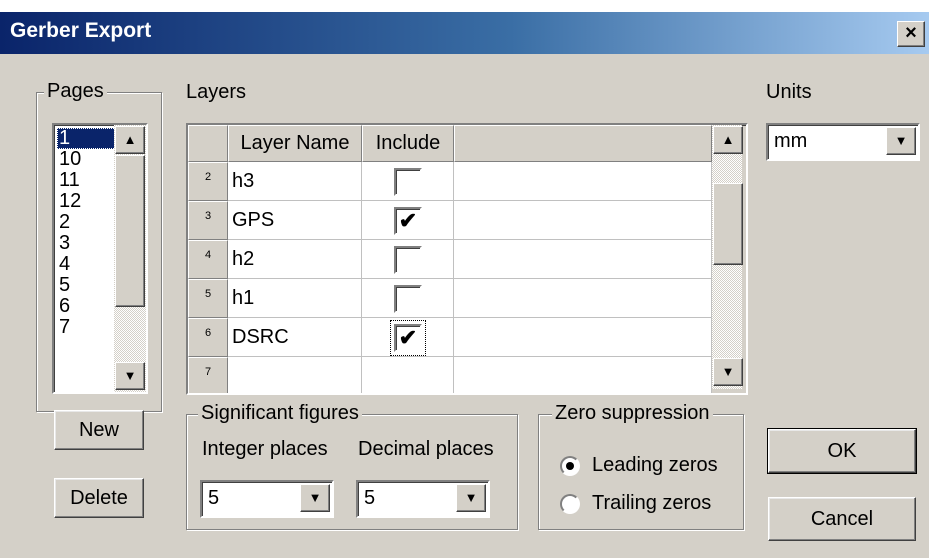 The height and width of the screenshot is (558, 929). I want to click on row-header: 6, so click(208, 337).